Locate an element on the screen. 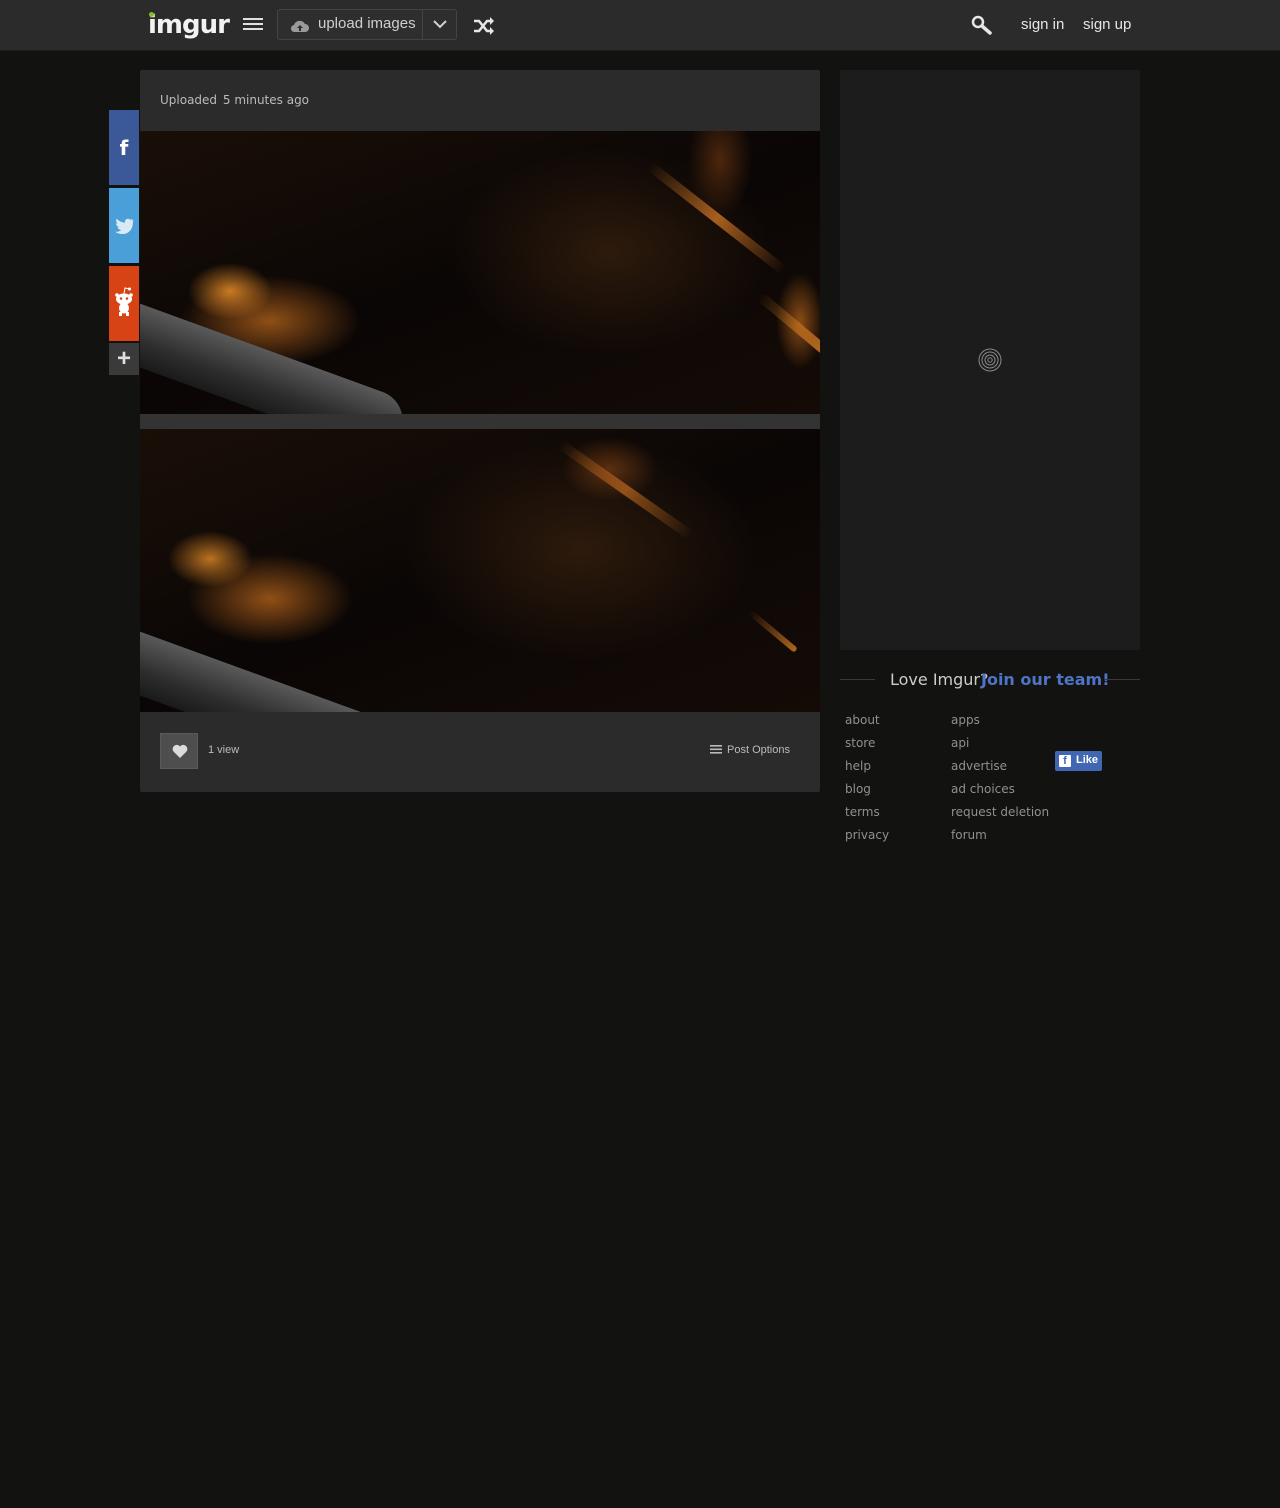 The image size is (1280, 1508). footer-links-column-1: about store help blog terms privacy is located at coordinates (867, 781).